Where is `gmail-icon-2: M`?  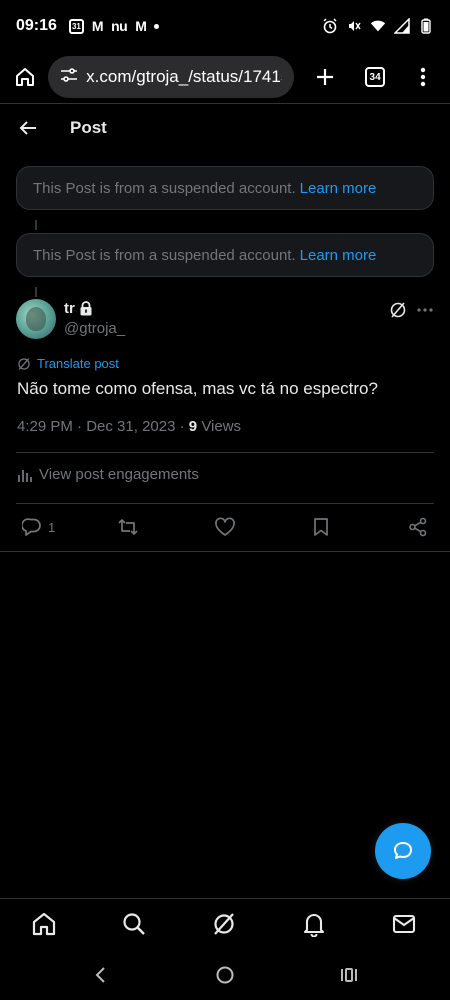
gmail-icon-2: M is located at coordinates (141, 26).